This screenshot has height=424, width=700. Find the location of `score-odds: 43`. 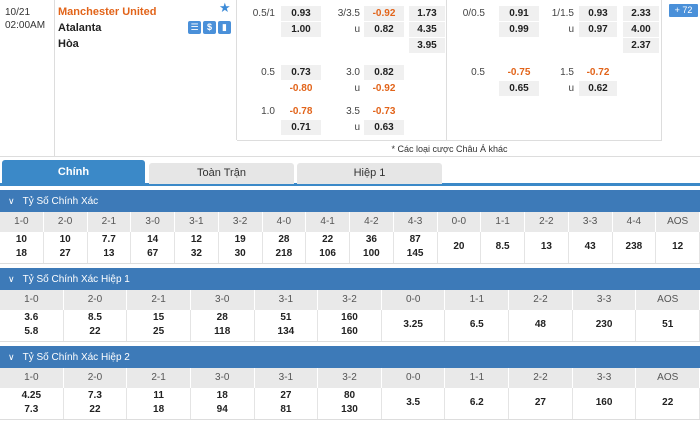

score-odds: 43 is located at coordinates (590, 246).